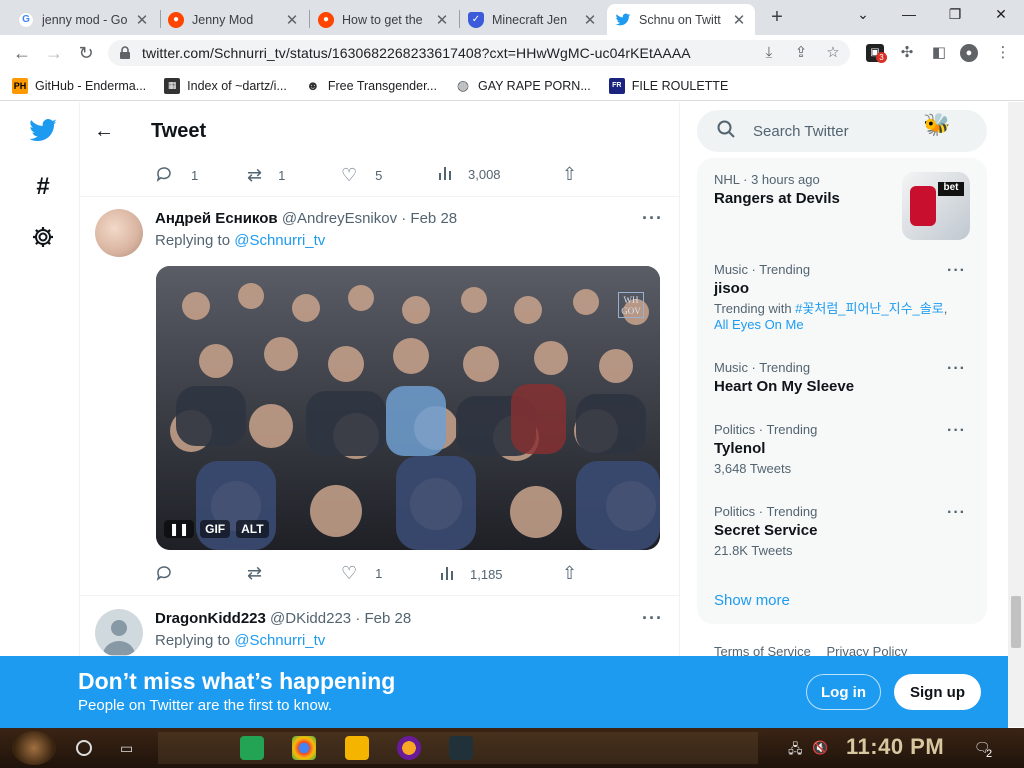 This screenshot has height=768, width=1024. Describe the element at coordinates (104, 131) in the screenshot. I see `back-arrow-icon: ←` at that location.